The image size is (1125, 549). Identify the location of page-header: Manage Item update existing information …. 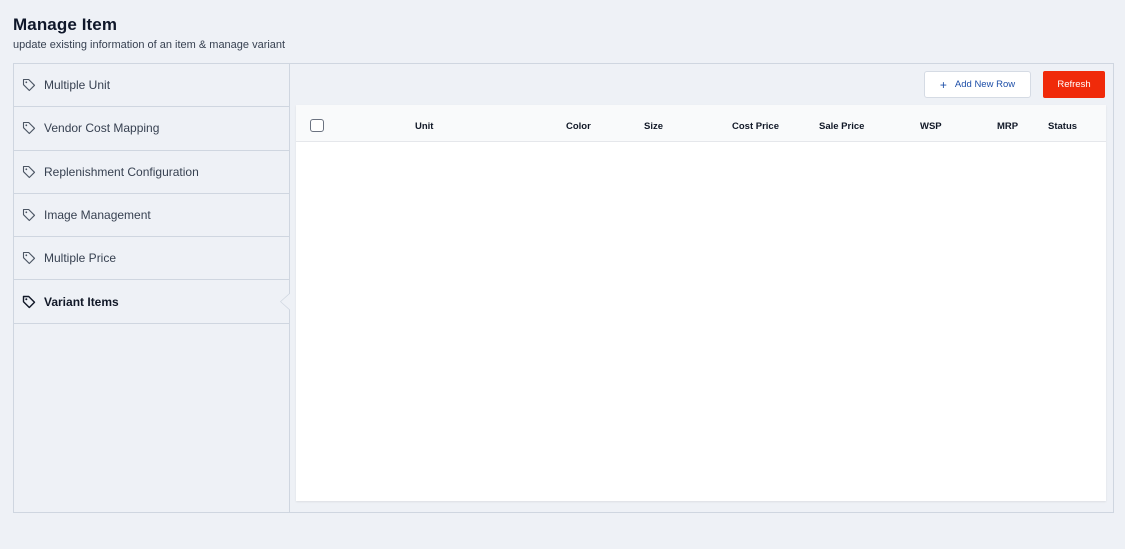
(149, 33).